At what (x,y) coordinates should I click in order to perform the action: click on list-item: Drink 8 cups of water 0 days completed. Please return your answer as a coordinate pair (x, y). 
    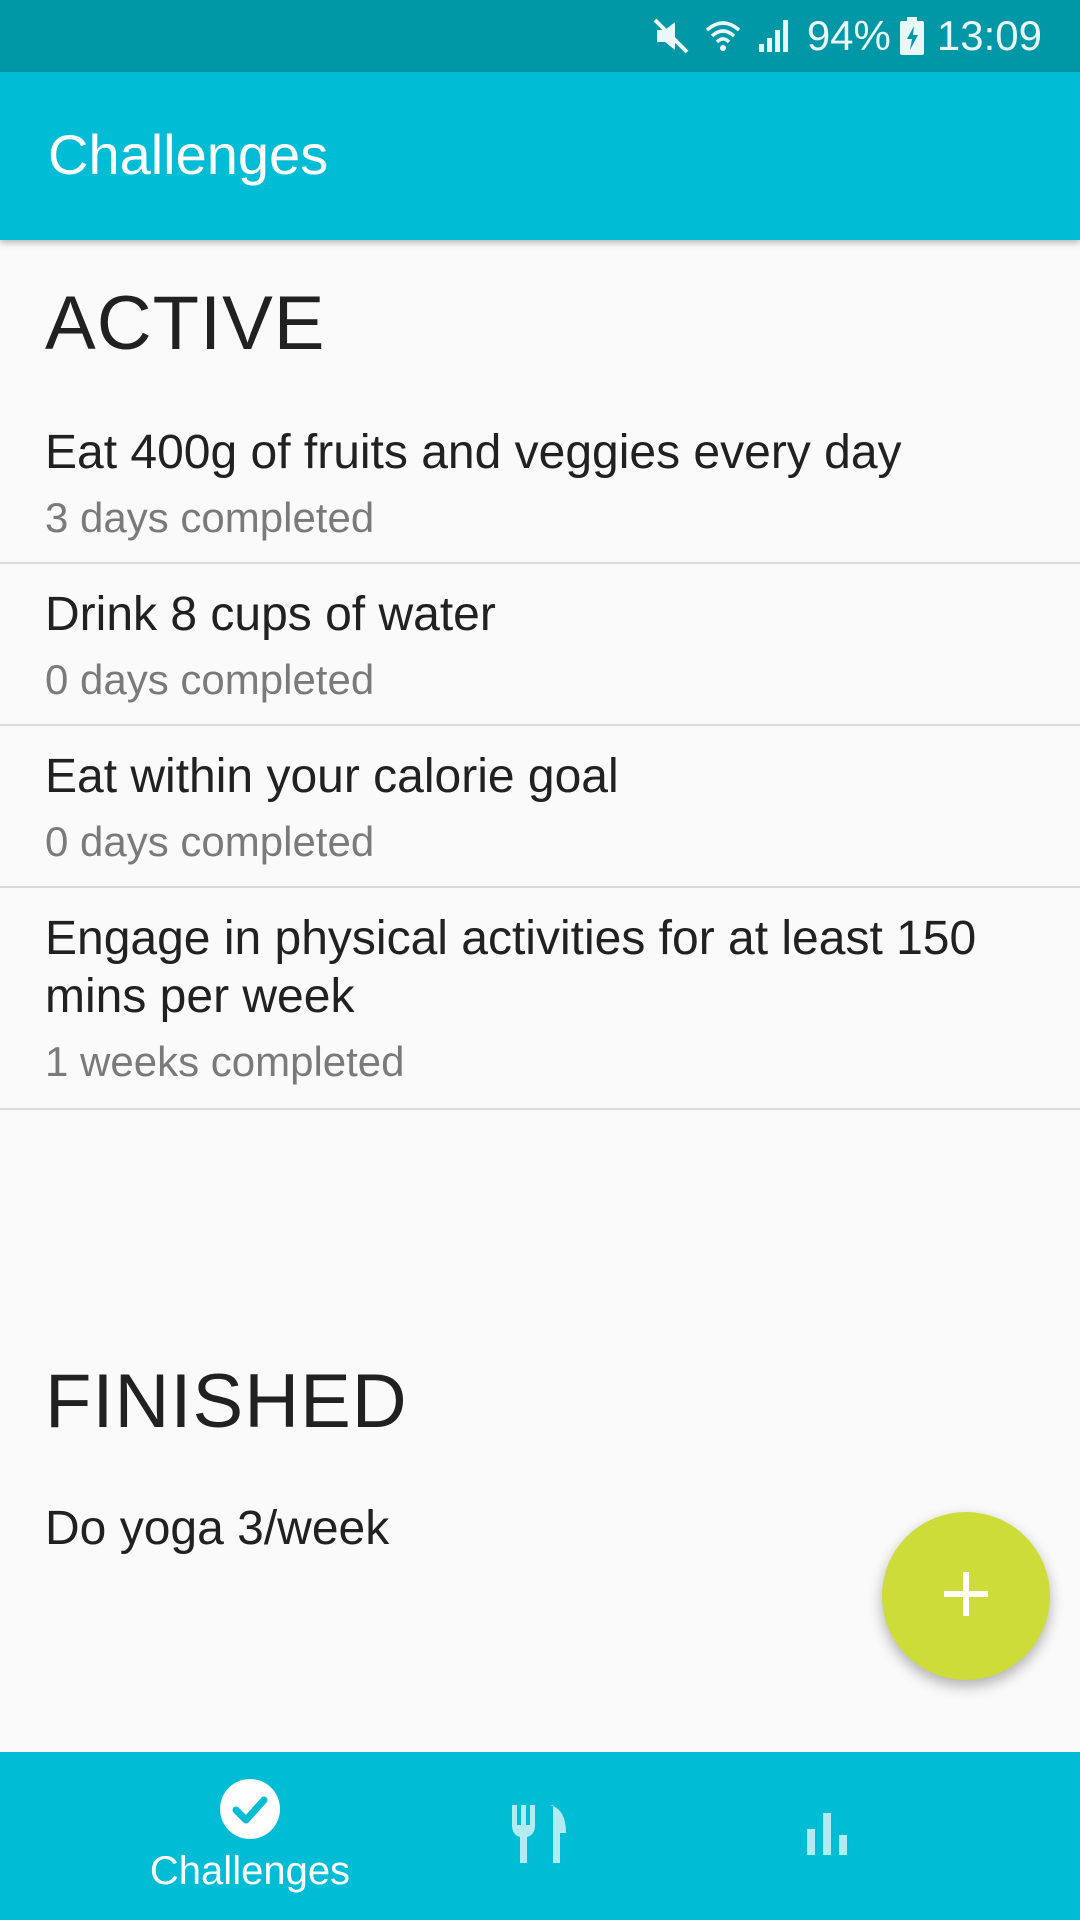
    Looking at the image, I should click on (540, 645).